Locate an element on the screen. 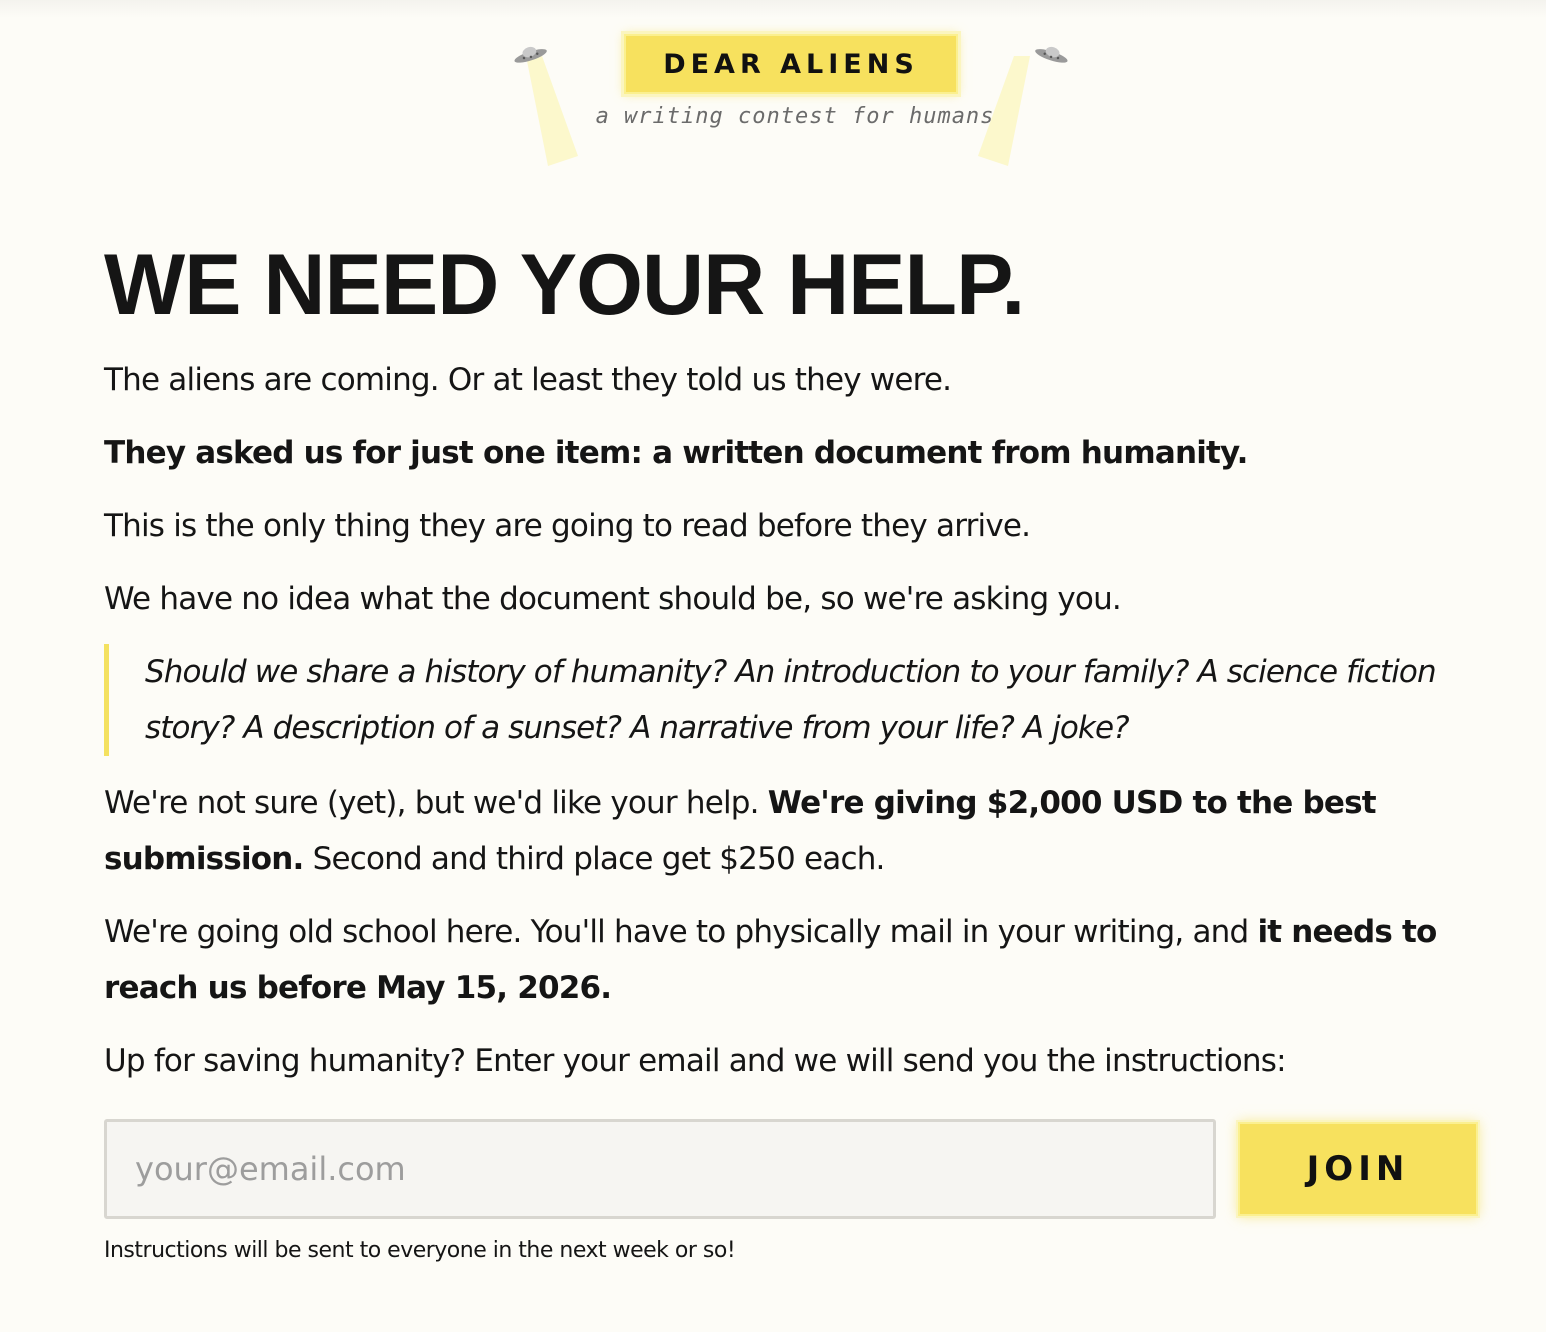 The image size is (1546, 1332). tagline: a writing contest for humans is located at coordinates (795, 116).